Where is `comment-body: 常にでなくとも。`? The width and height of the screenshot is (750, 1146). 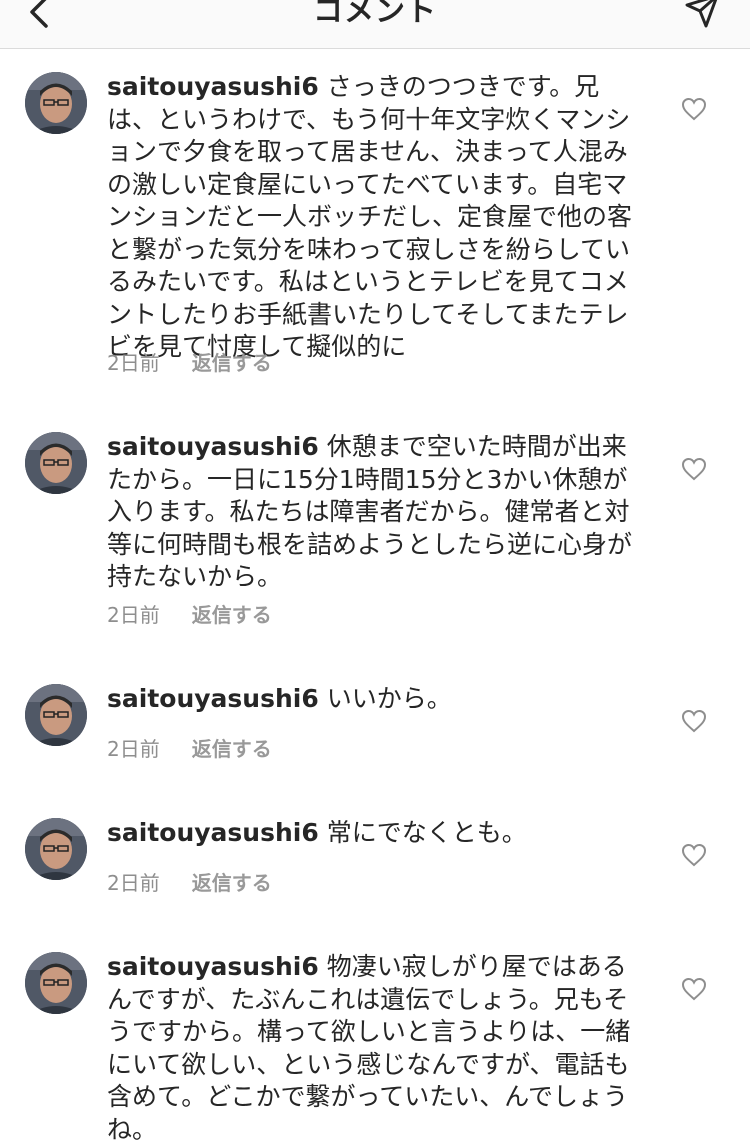
comment-body: 常にでなくとも。 is located at coordinates (426, 832).